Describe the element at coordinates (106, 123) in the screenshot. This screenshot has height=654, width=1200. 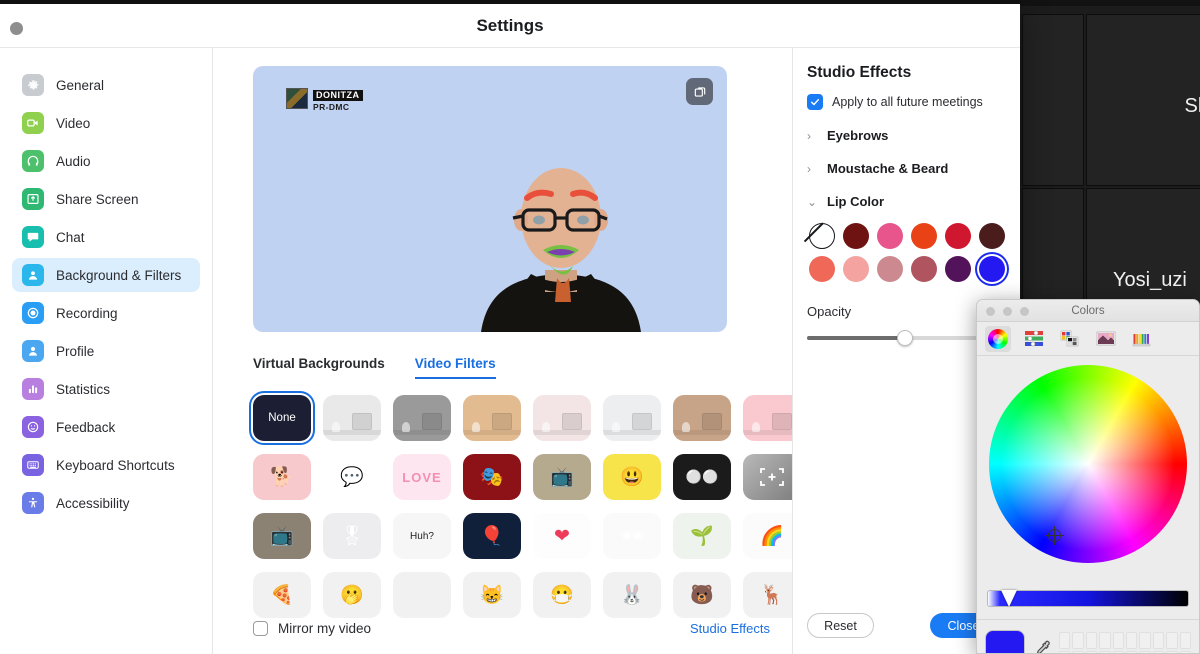
I see `sidebar-item-video: Video` at that location.